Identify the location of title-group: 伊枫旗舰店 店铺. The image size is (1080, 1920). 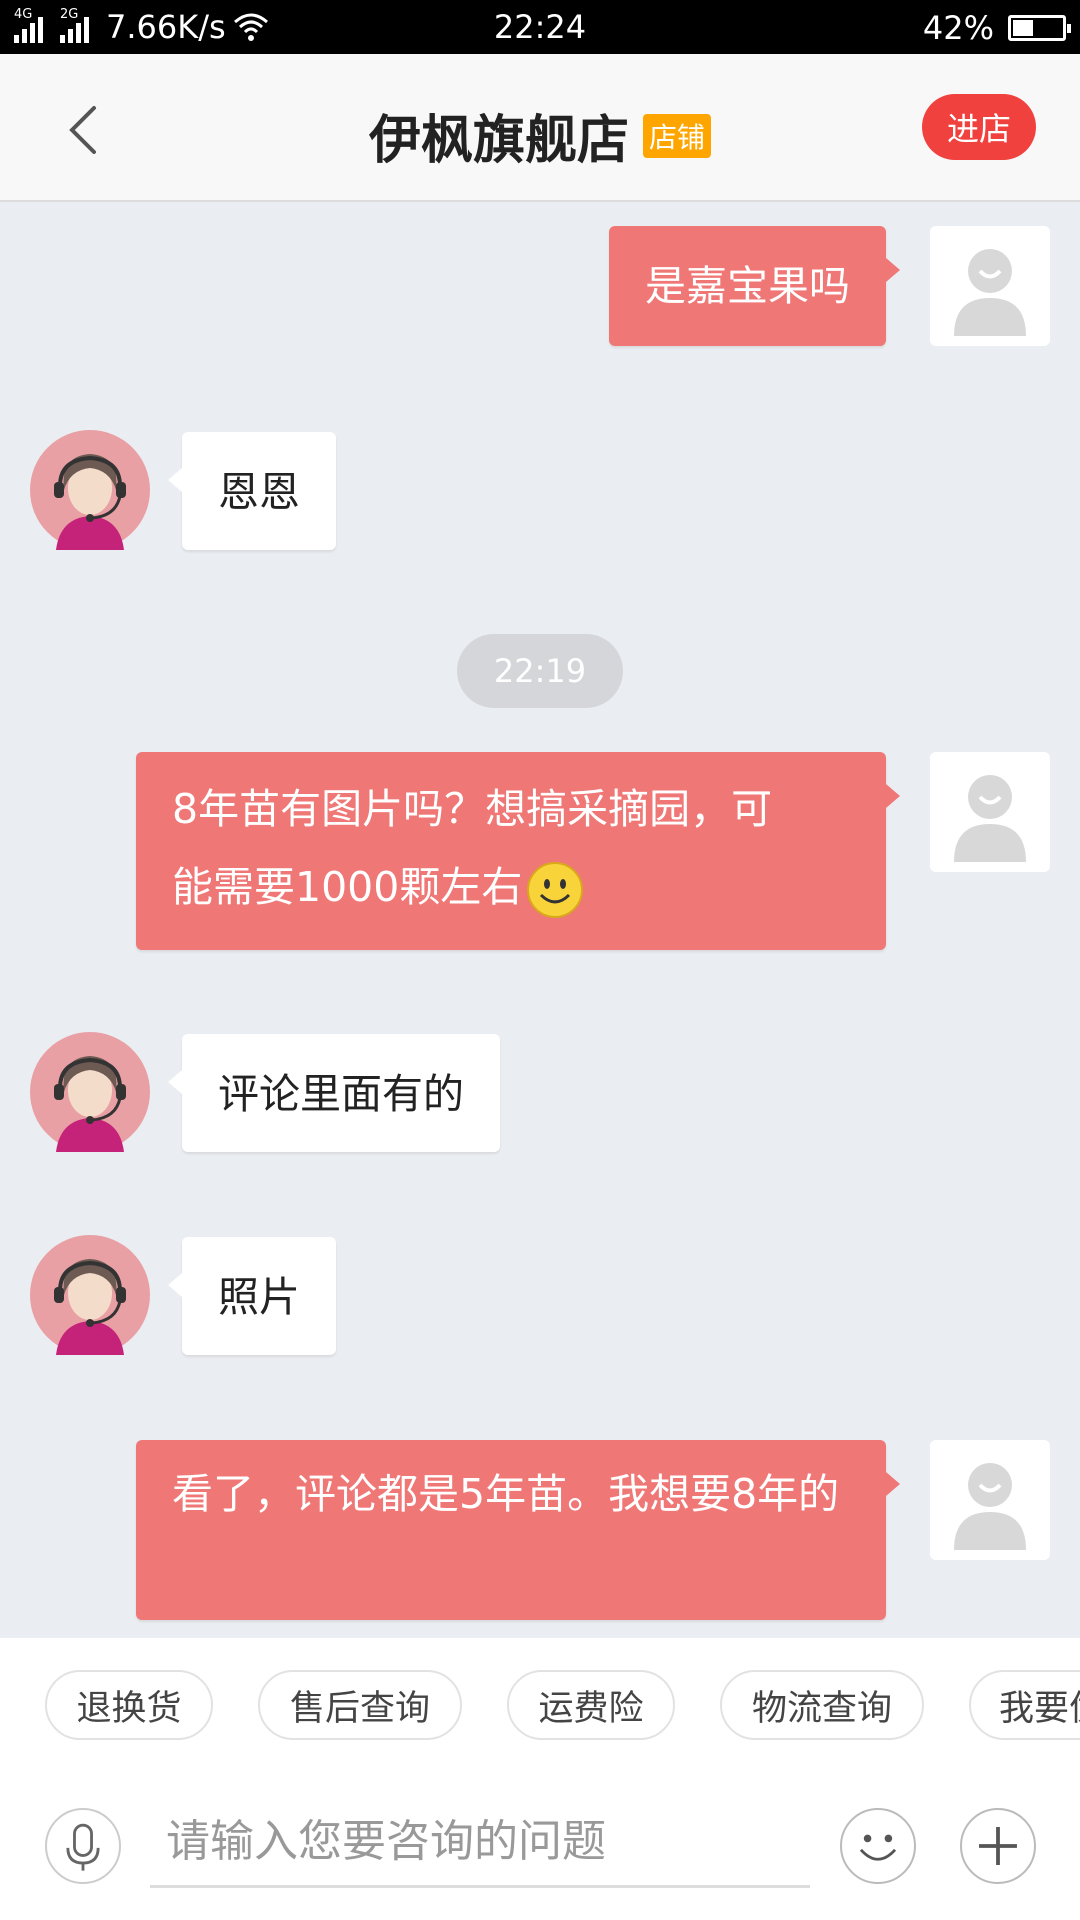
(540, 135).